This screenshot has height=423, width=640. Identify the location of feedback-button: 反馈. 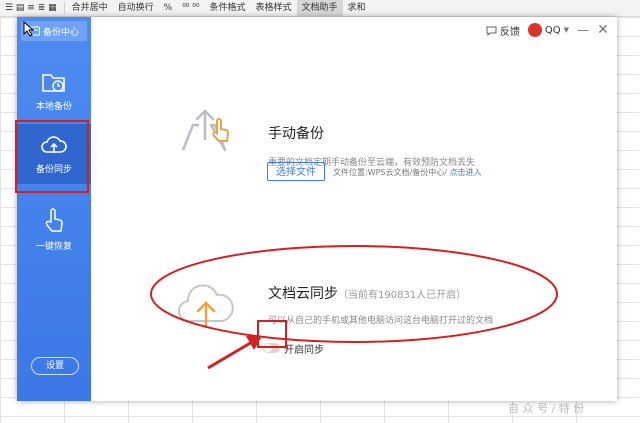
(503, 30).